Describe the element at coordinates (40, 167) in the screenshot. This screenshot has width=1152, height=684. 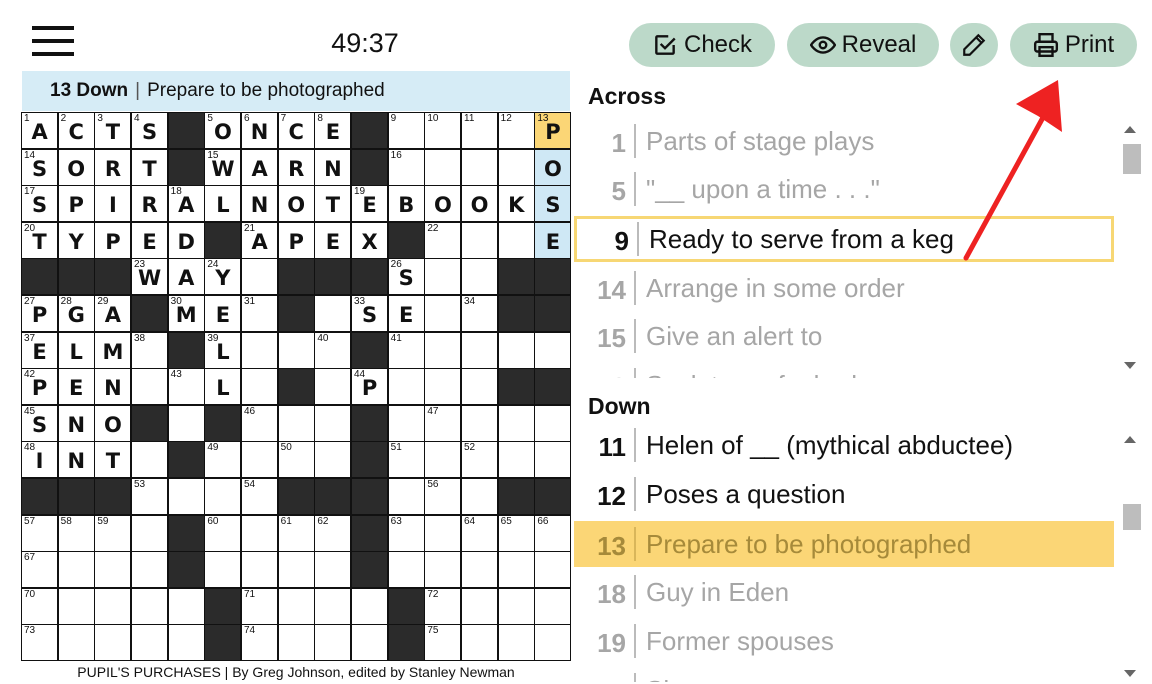
I see `grid-cell: 14 S` at that location.